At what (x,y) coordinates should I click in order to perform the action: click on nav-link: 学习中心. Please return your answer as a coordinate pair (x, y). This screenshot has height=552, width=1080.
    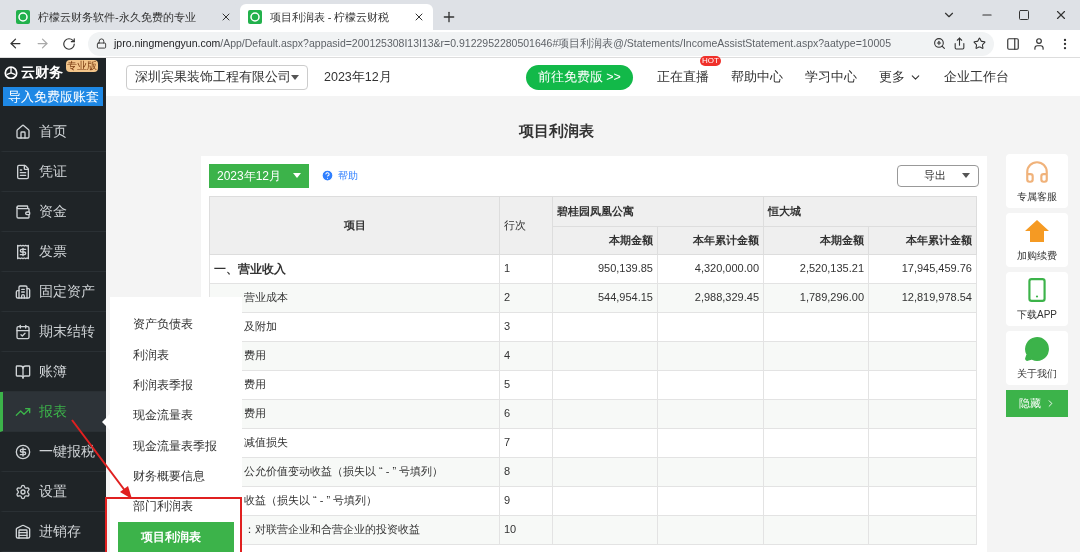
    Looking at the image, I should click on (830, 77).